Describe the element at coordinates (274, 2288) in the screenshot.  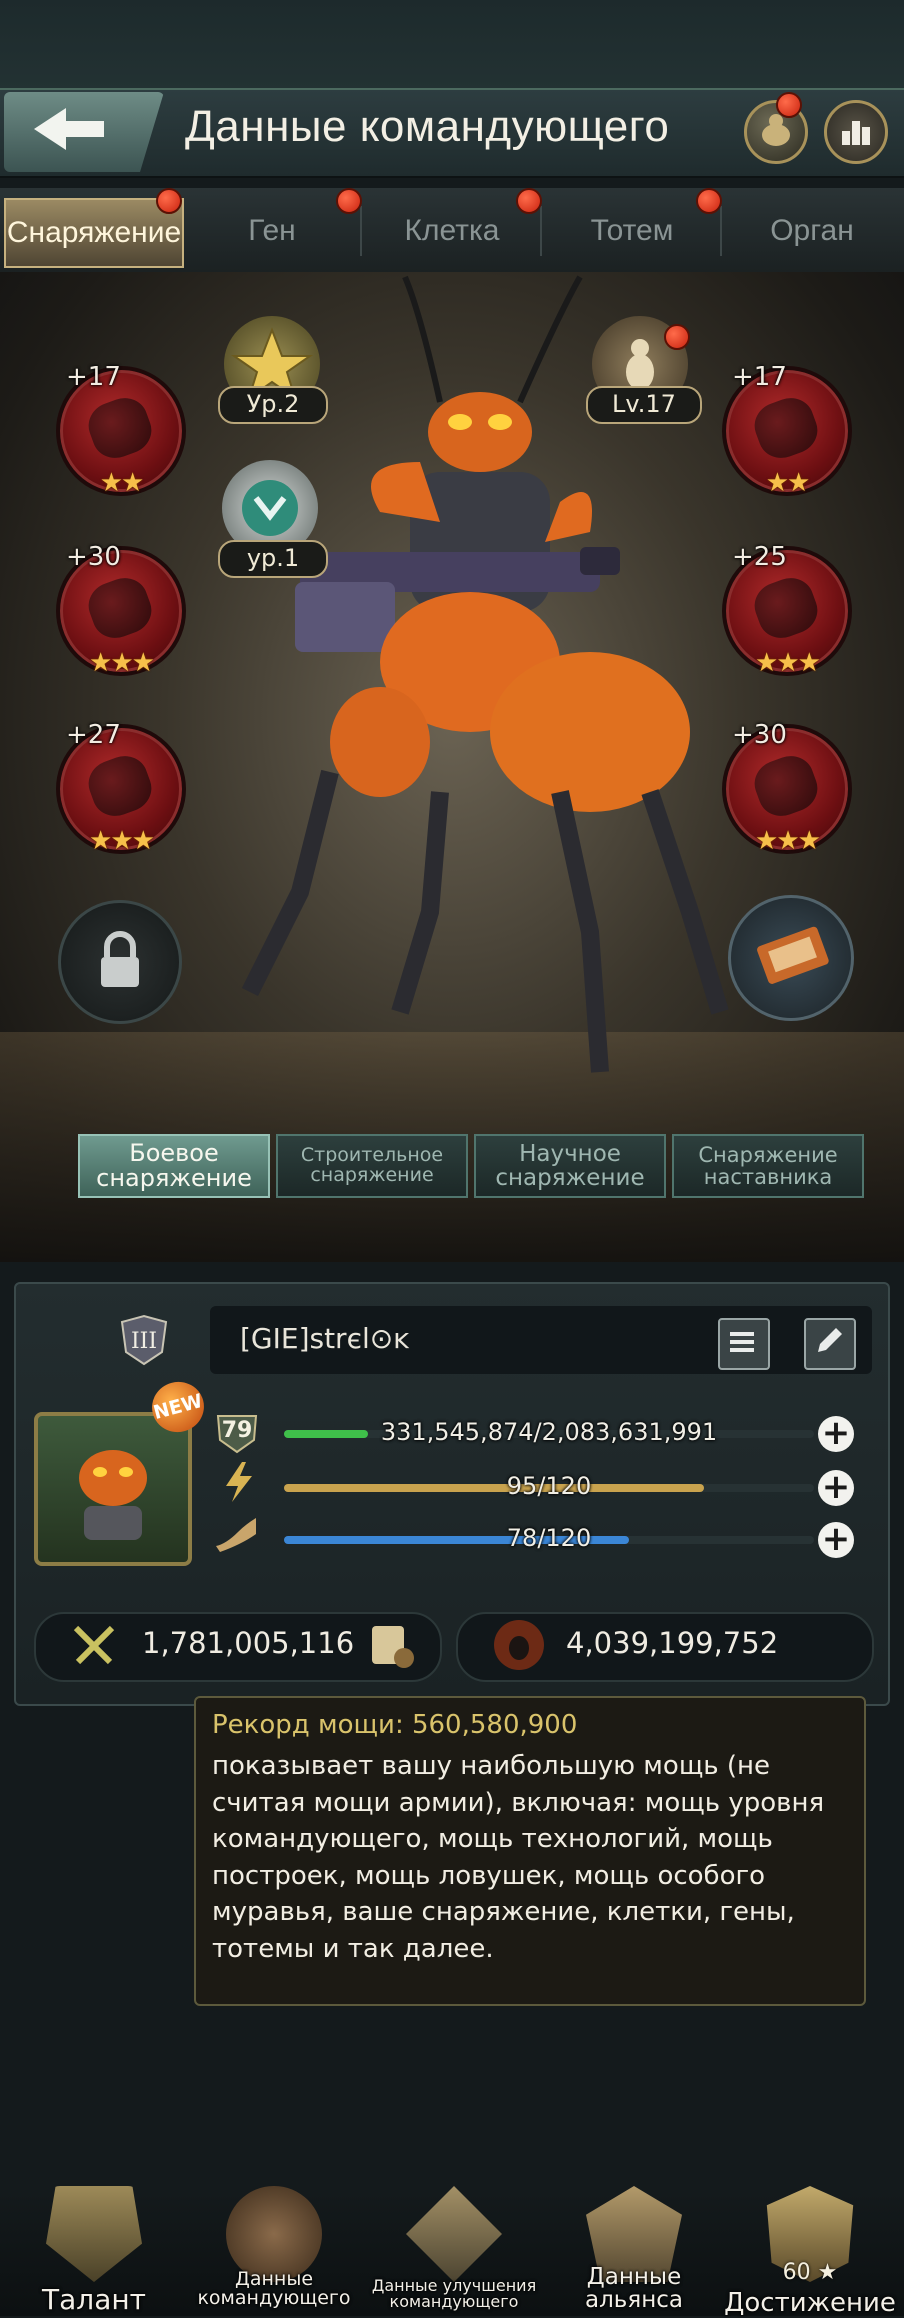
I see `nav-label: Данные командующего` at that location.